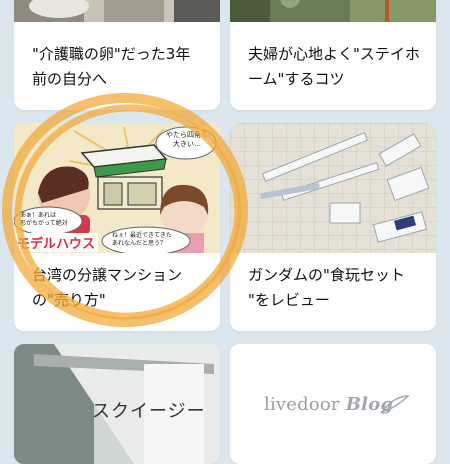 The height and width of the screenshot is (464, 450). I want to click on article-card-caregiver: "介護職の卵"だった3年 前の自分へ, so click(117, 55).